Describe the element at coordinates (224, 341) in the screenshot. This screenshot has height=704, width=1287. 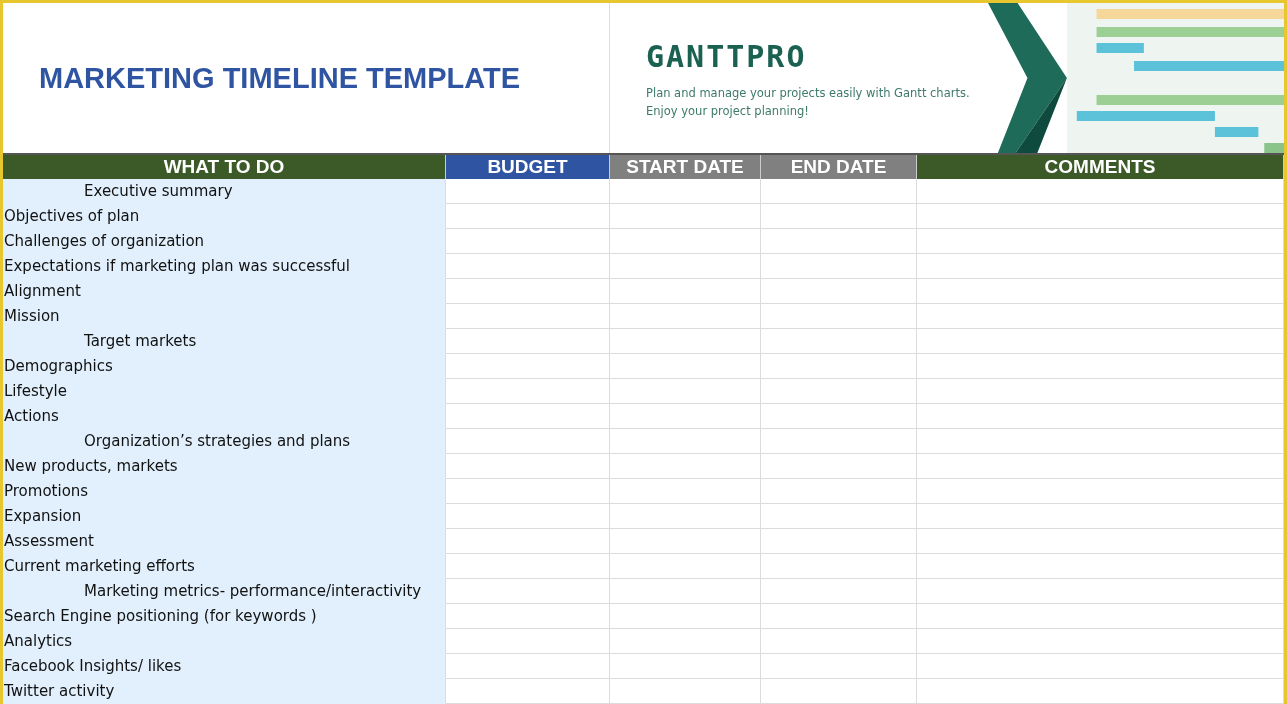
I see `section-heading-cell: Target markets` at that location.